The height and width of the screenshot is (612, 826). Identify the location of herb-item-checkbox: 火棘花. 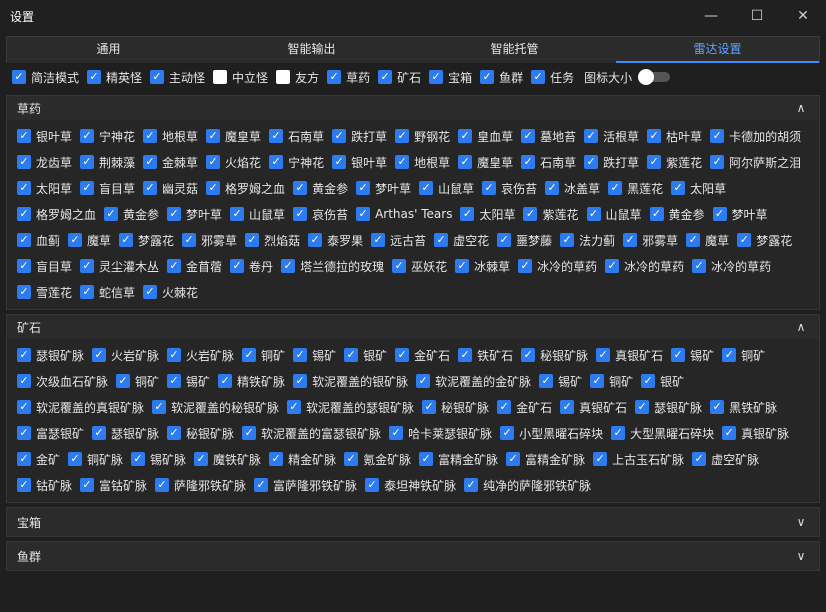
(170, 292).